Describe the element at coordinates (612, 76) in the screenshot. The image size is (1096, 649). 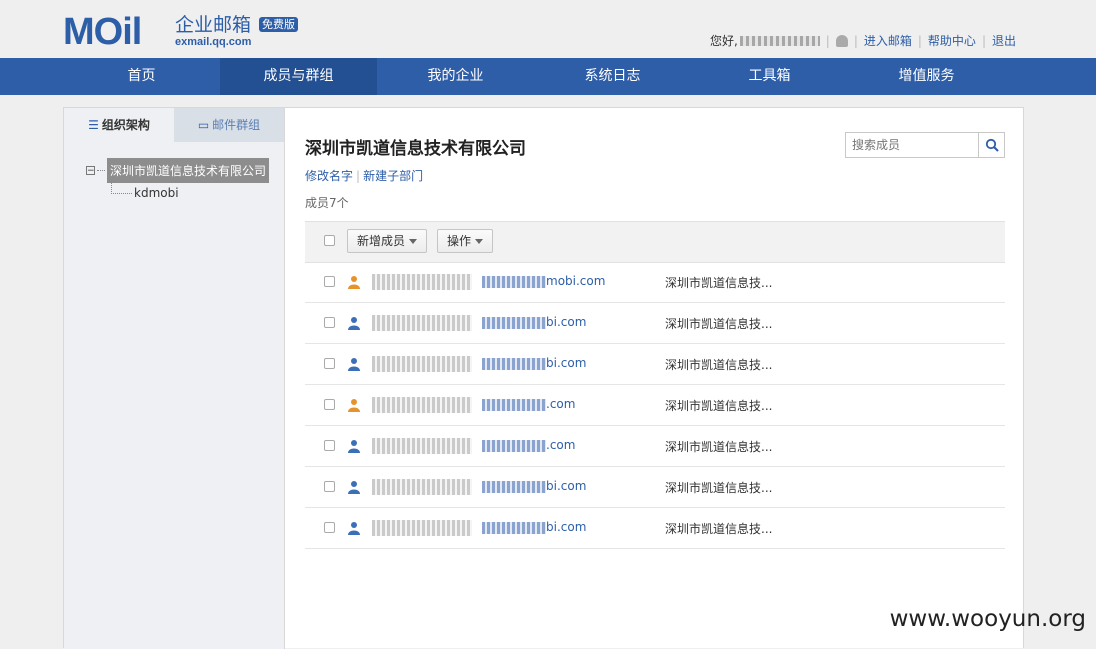
I see `nav-system-log: 系统日志` at that location.